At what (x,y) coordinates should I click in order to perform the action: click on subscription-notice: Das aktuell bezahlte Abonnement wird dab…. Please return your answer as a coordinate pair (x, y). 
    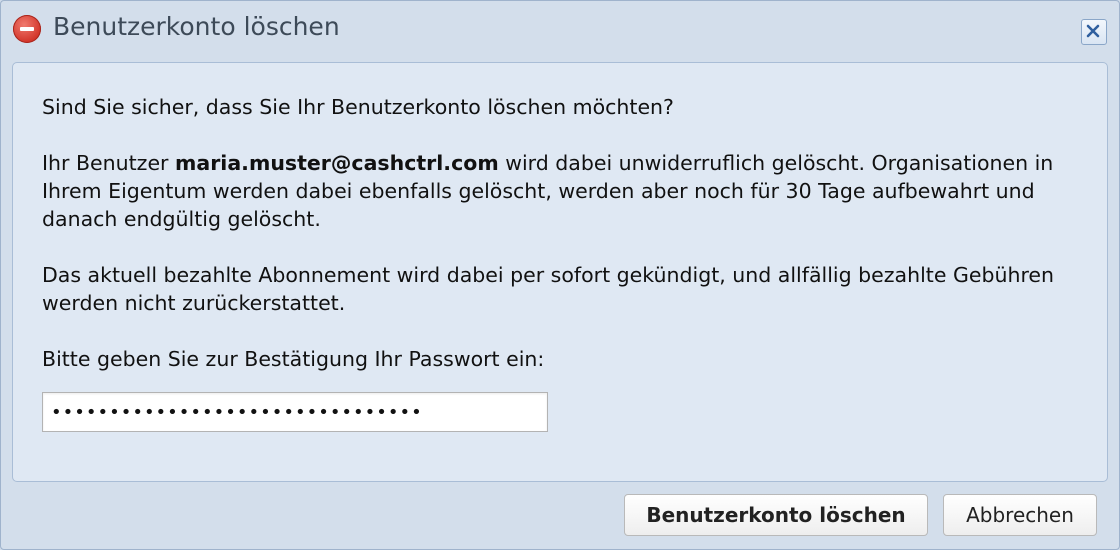
    Looking at the image, I should click on (548, 289).